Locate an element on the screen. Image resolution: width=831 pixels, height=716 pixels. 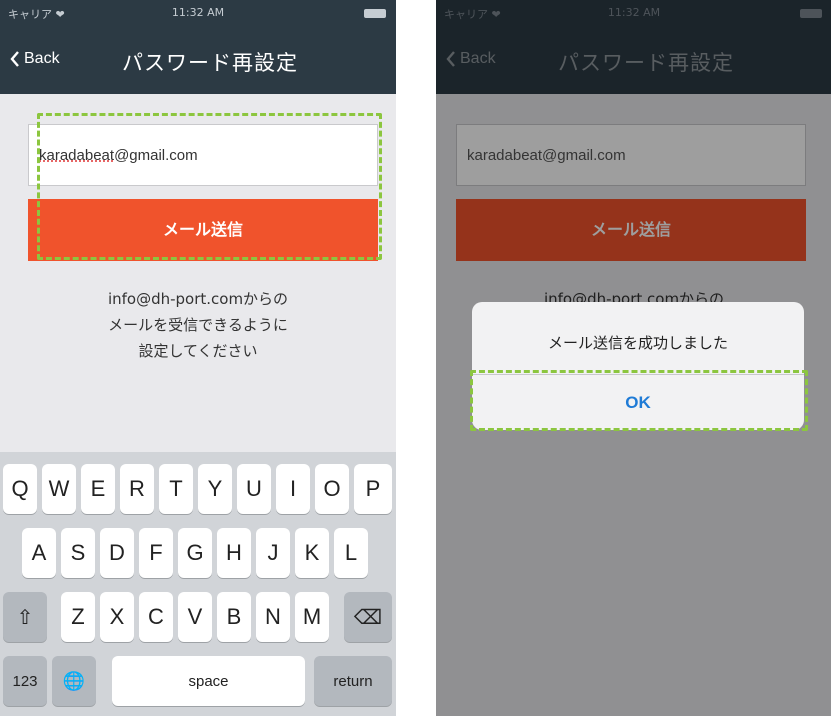
key-x: X is located at coordinates (117, 617).